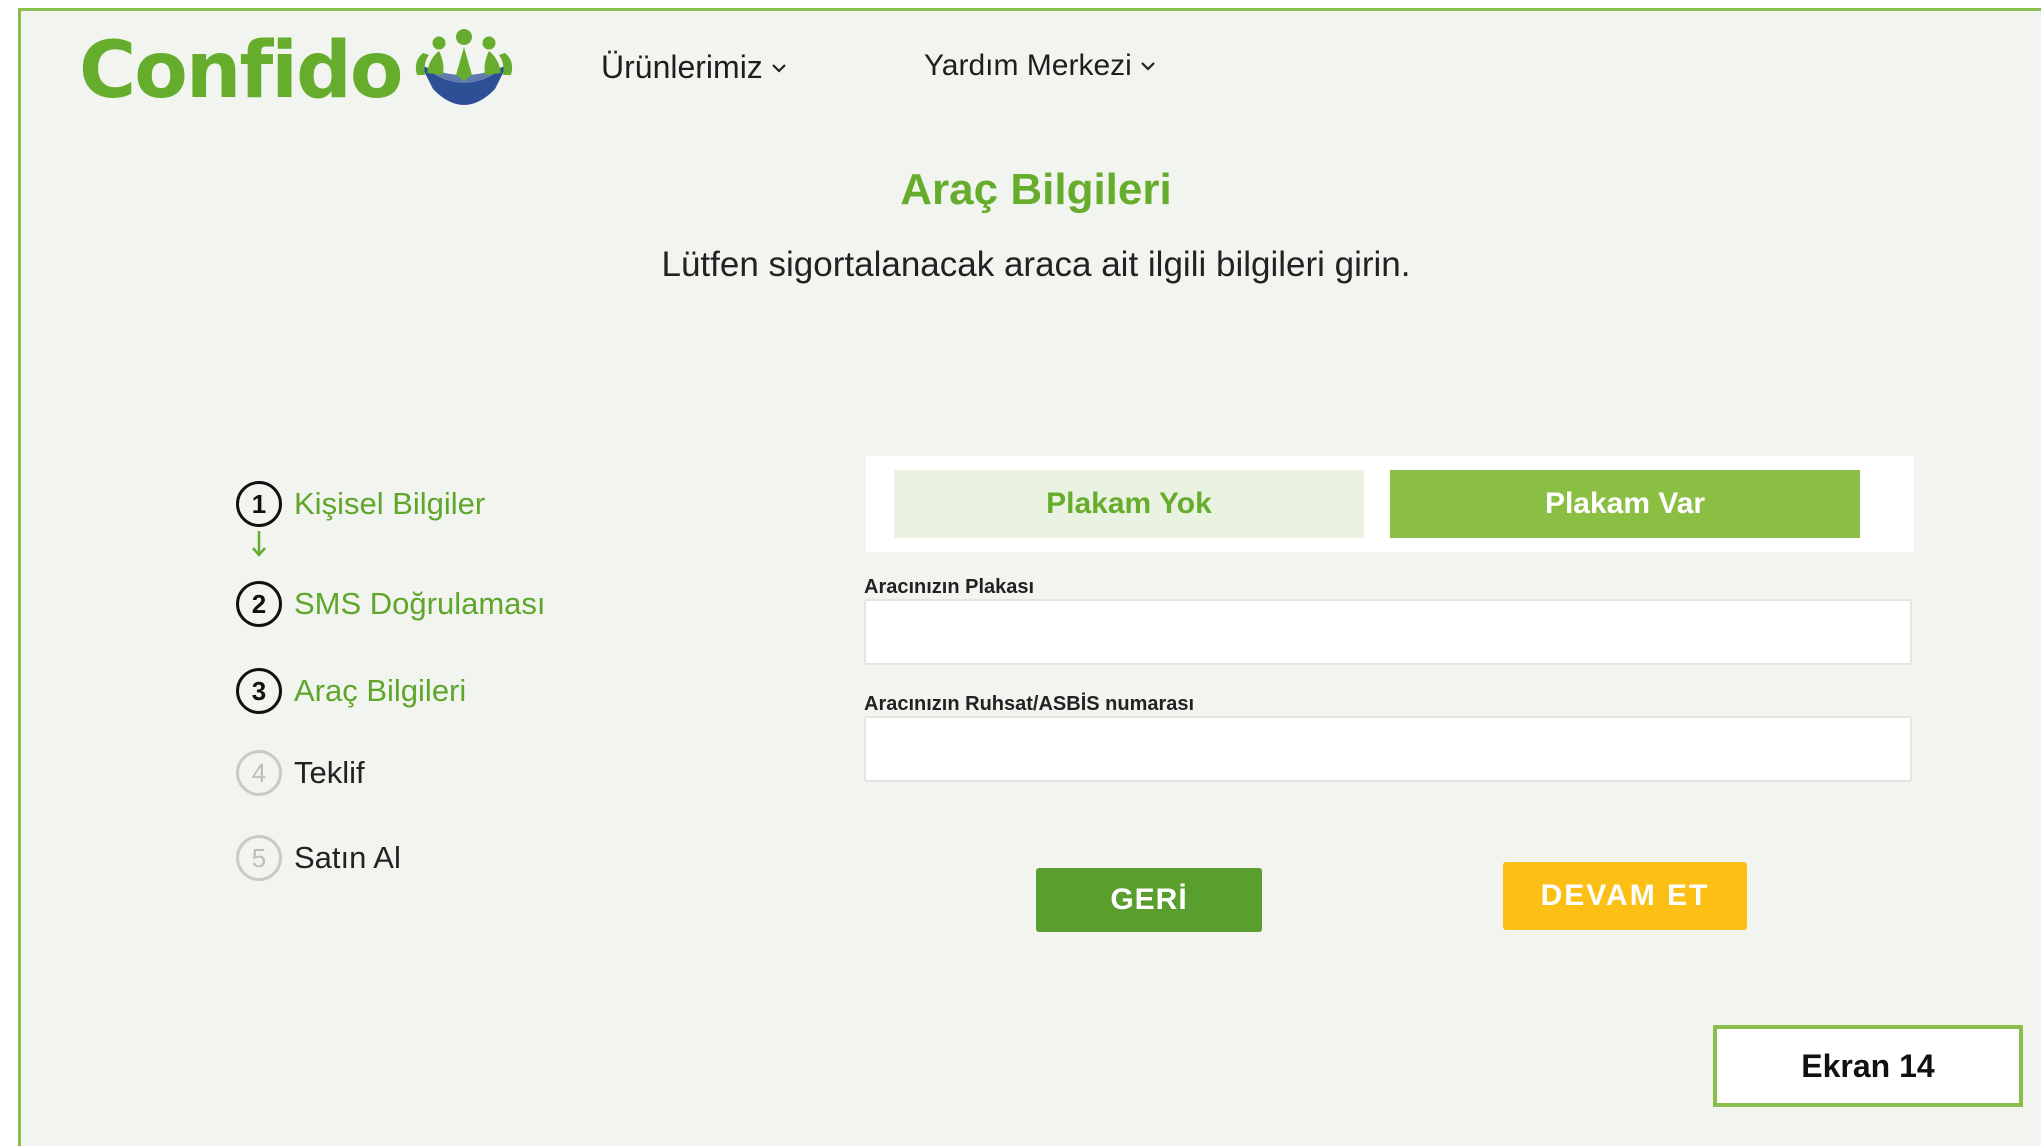 This screenshot has height=1146, width=2041. I want to click on nav-products: Ürünlerimiz, so click(694, 67).